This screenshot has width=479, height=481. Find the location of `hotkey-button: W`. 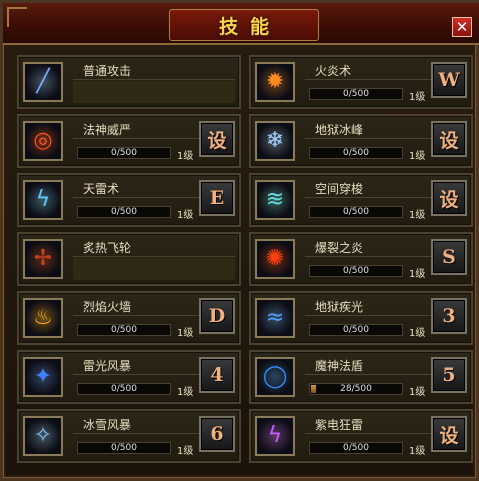

hotkey-button: W is located at coordinates (449, 80).